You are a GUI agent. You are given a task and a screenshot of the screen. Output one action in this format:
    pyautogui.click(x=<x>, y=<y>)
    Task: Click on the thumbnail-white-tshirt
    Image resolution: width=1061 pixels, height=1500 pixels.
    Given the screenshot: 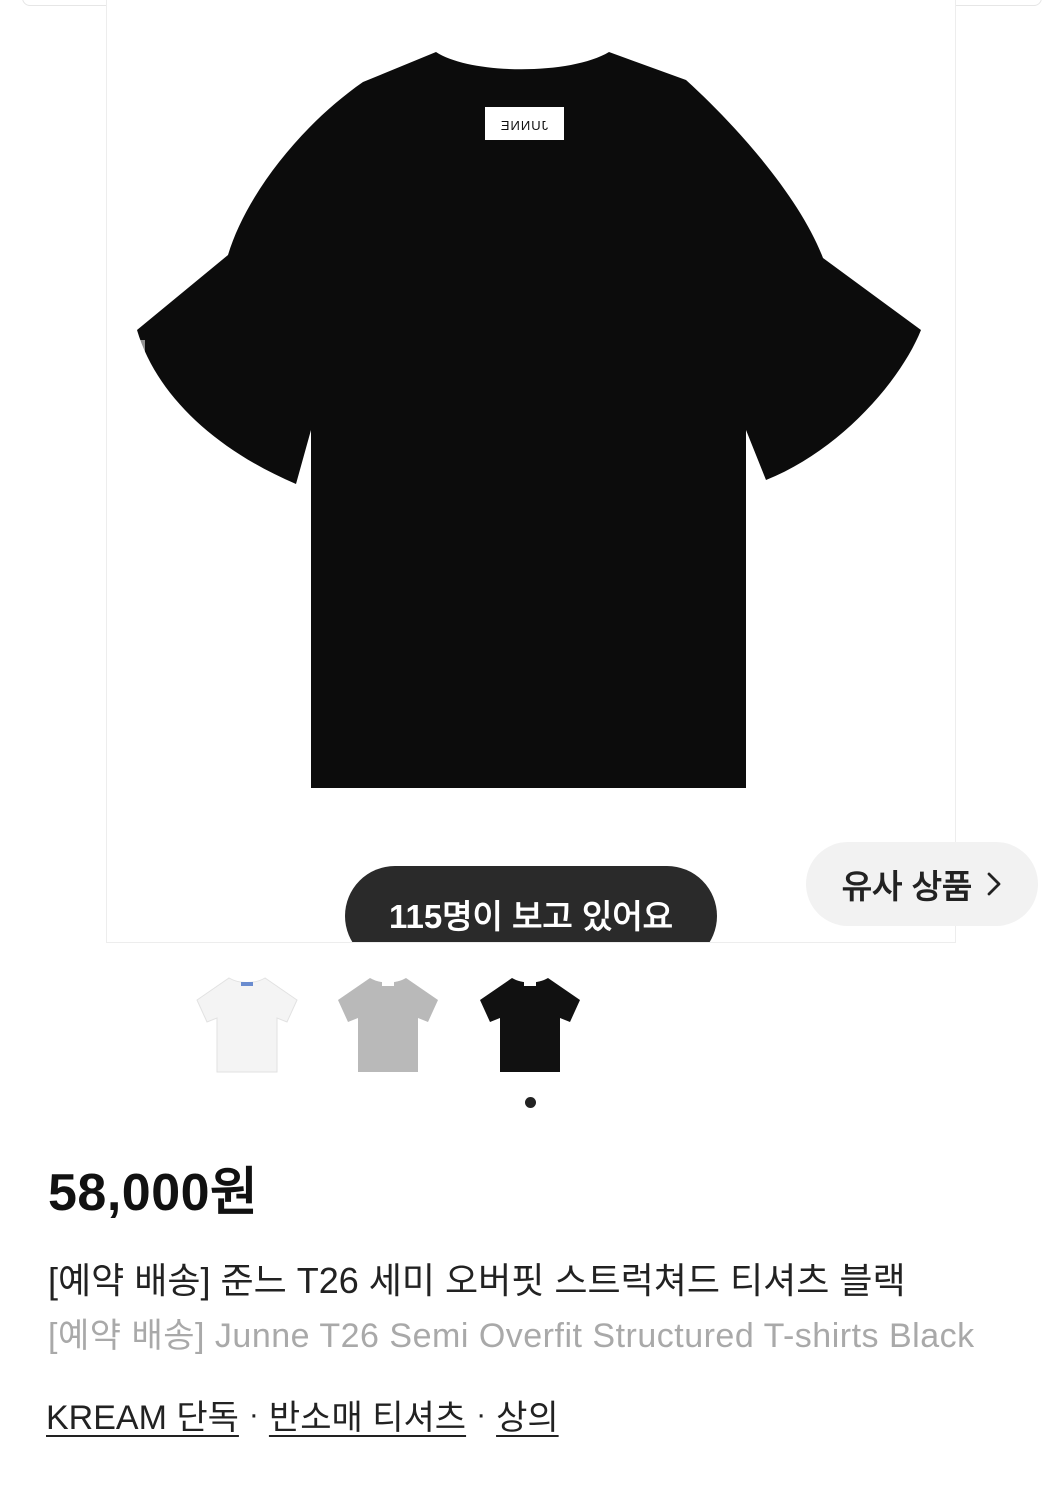 What is the action you would take?
    pyautogui.click(x=247, y=1024)
    